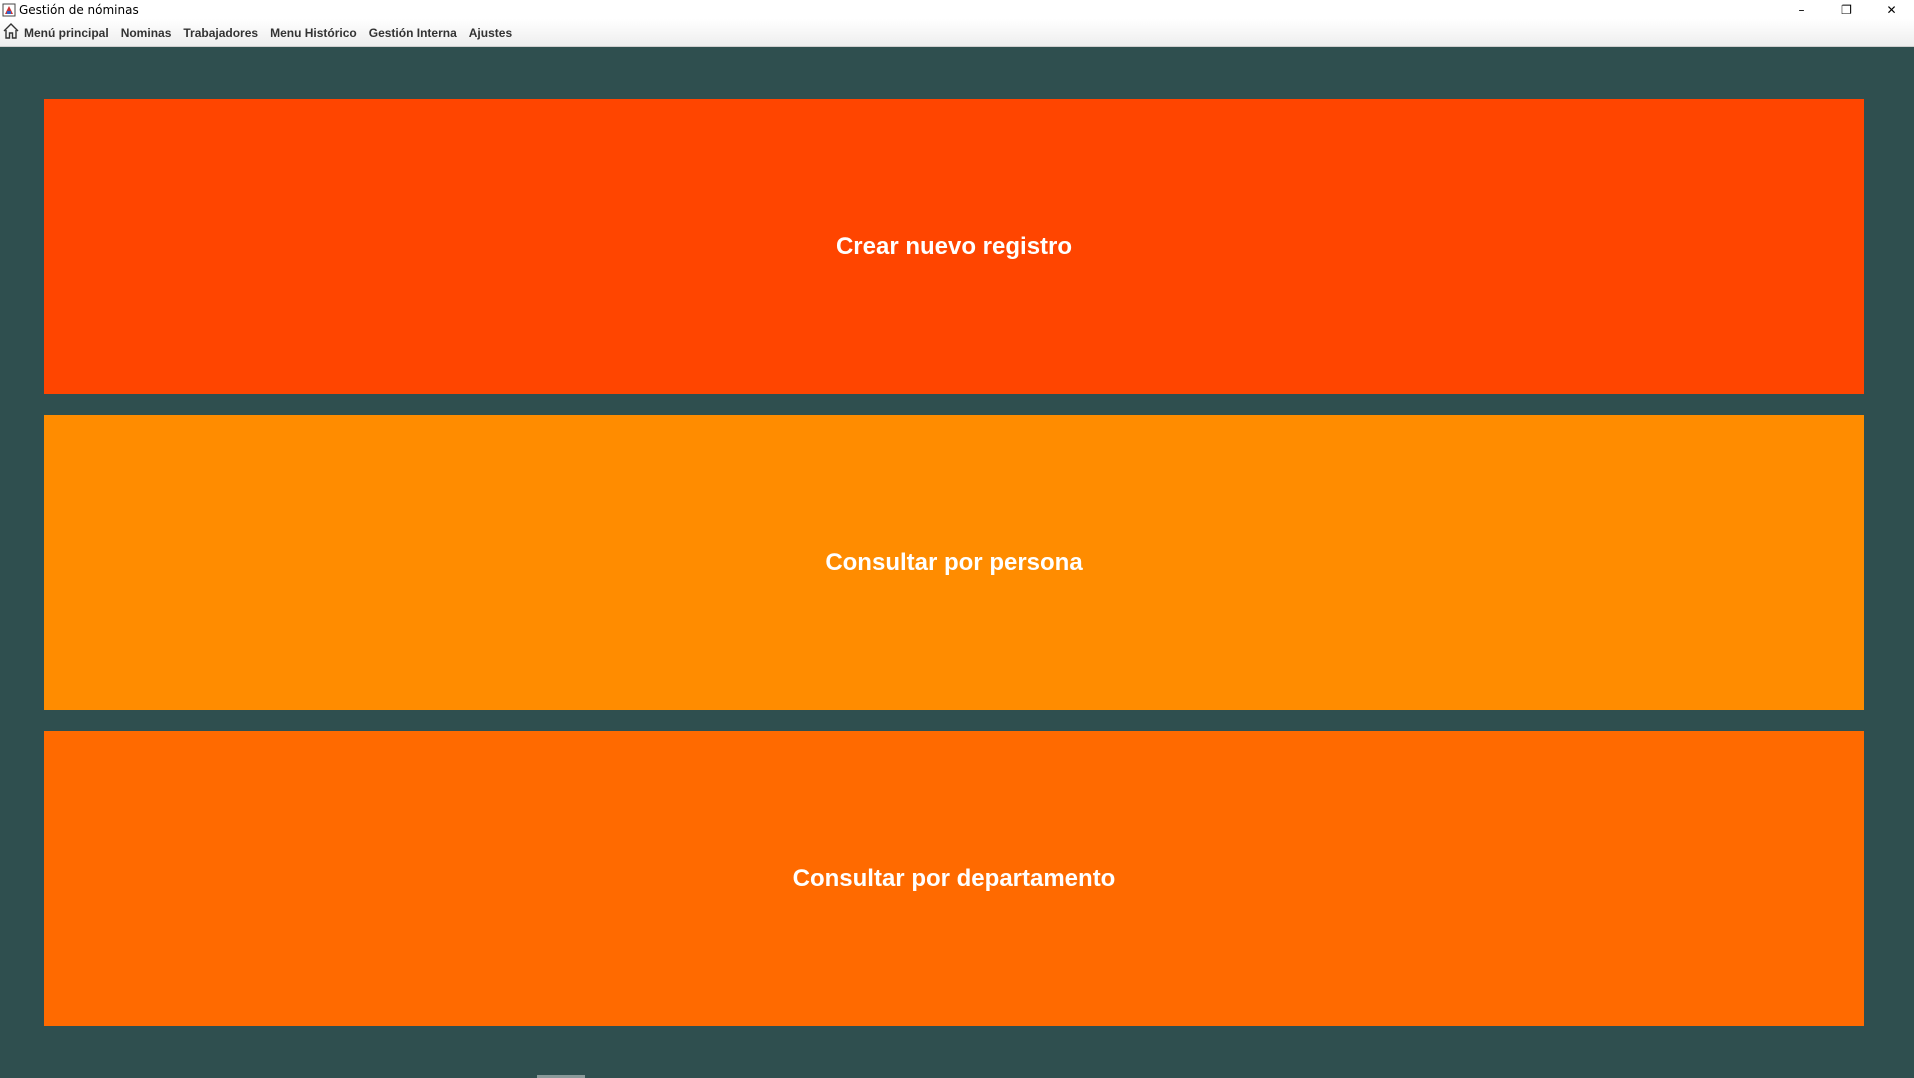 The height and width of the screenshot is (1078, 1914). I want to click on menu-item-label: Ajustes, so click(490, 32).